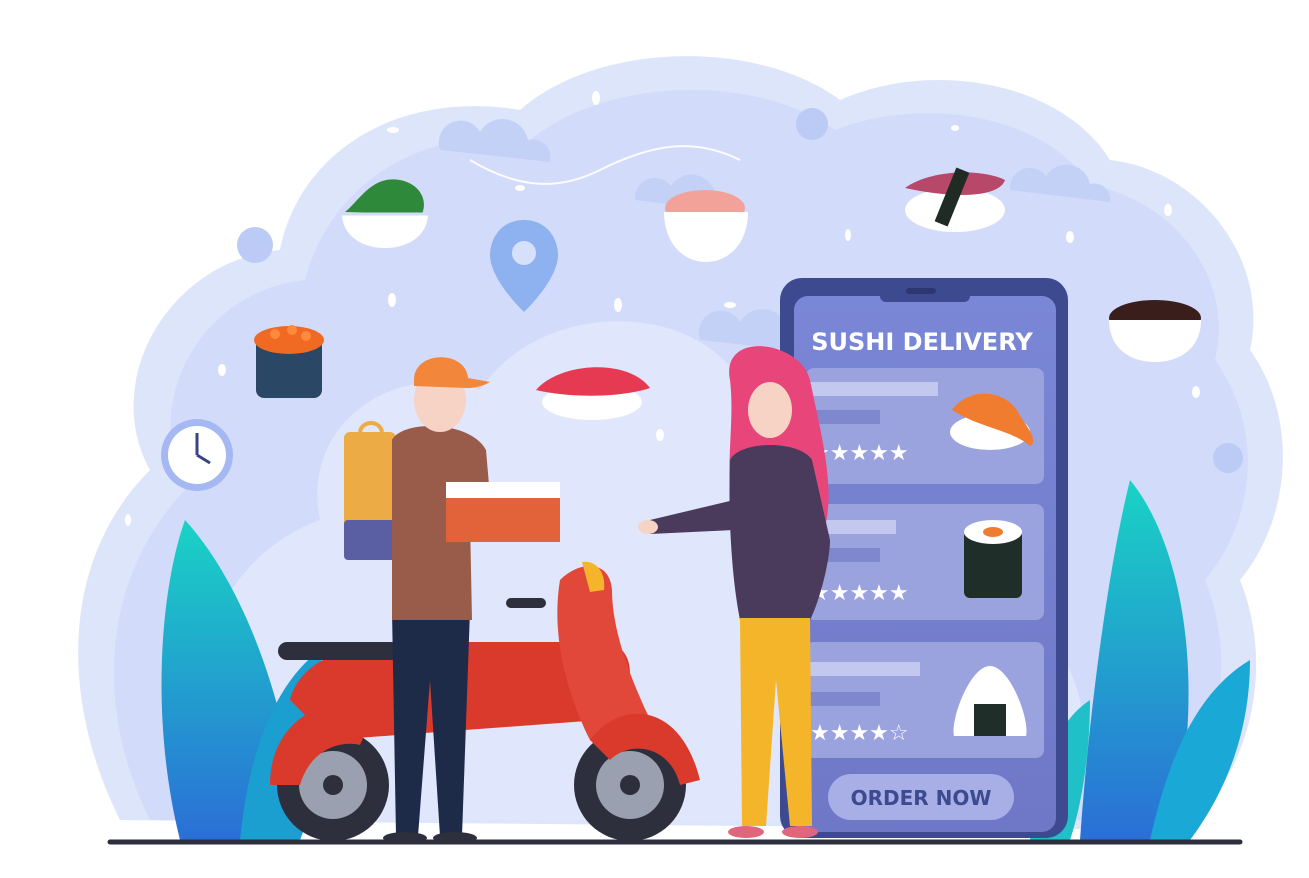 This screenshot has width=1309, height=878. I want to click on clock-icon, so click(197, 455).